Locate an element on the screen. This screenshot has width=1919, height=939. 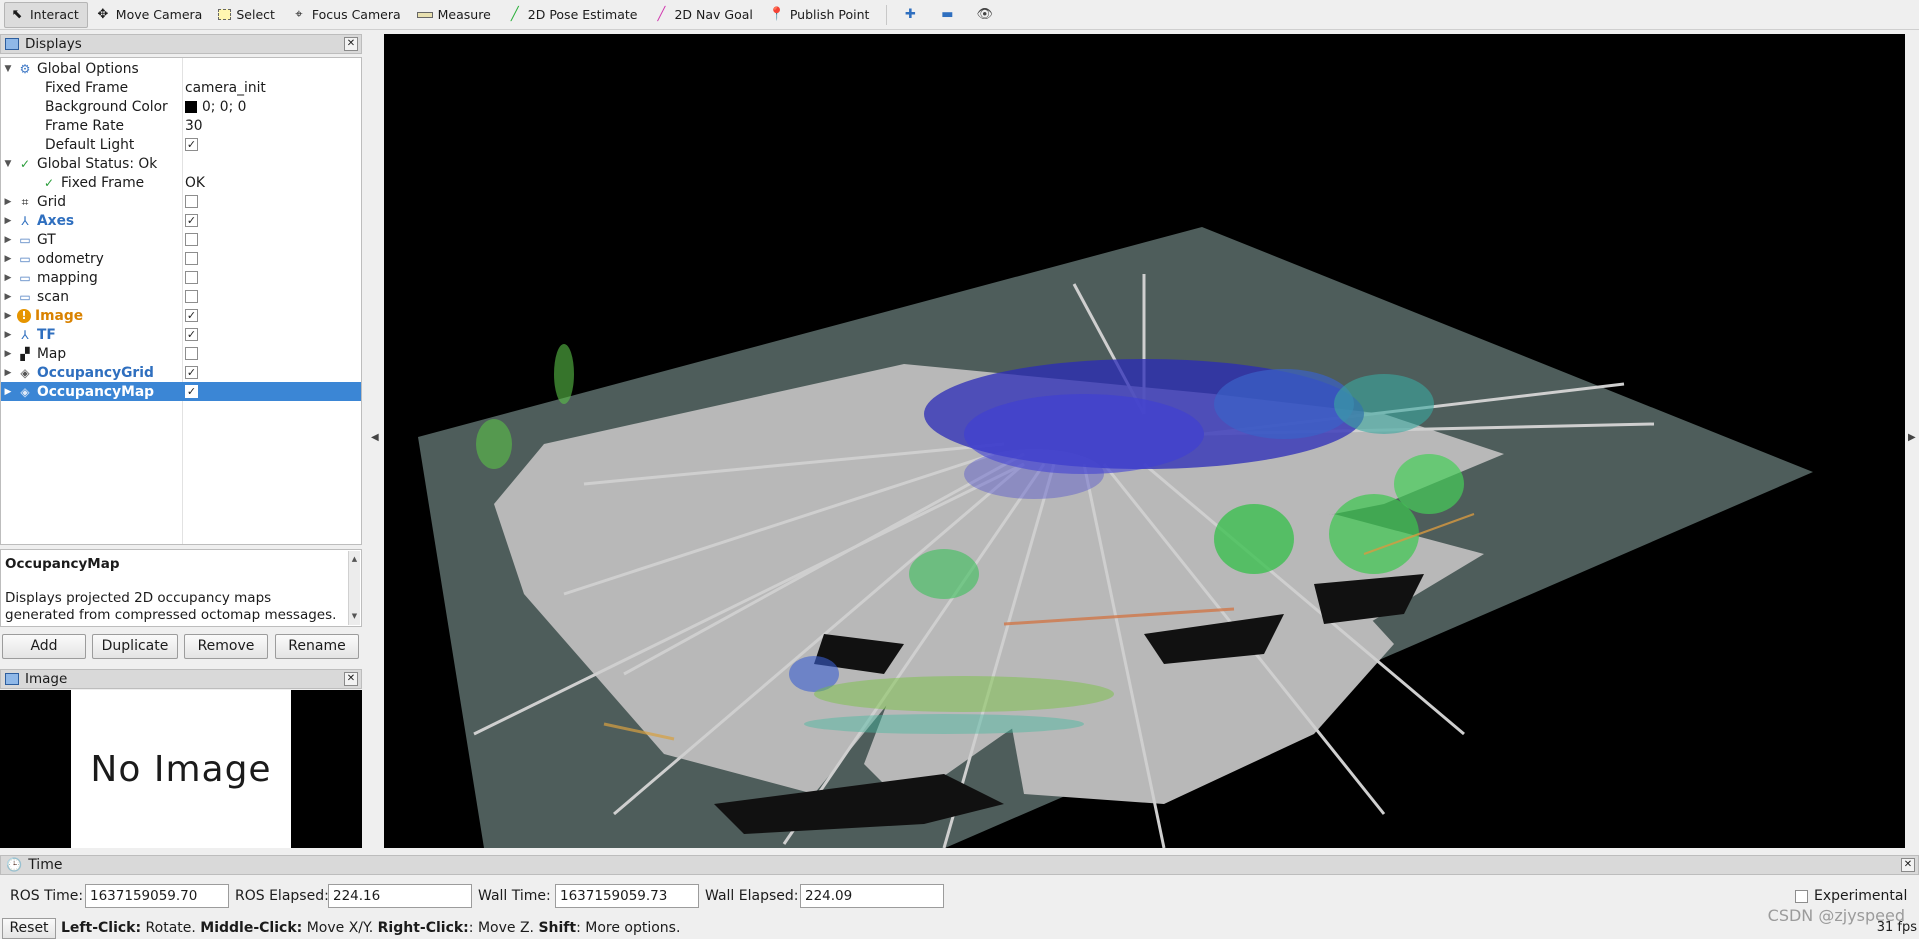
frame-rate-value: 30 is located at coordinates (194, 126).